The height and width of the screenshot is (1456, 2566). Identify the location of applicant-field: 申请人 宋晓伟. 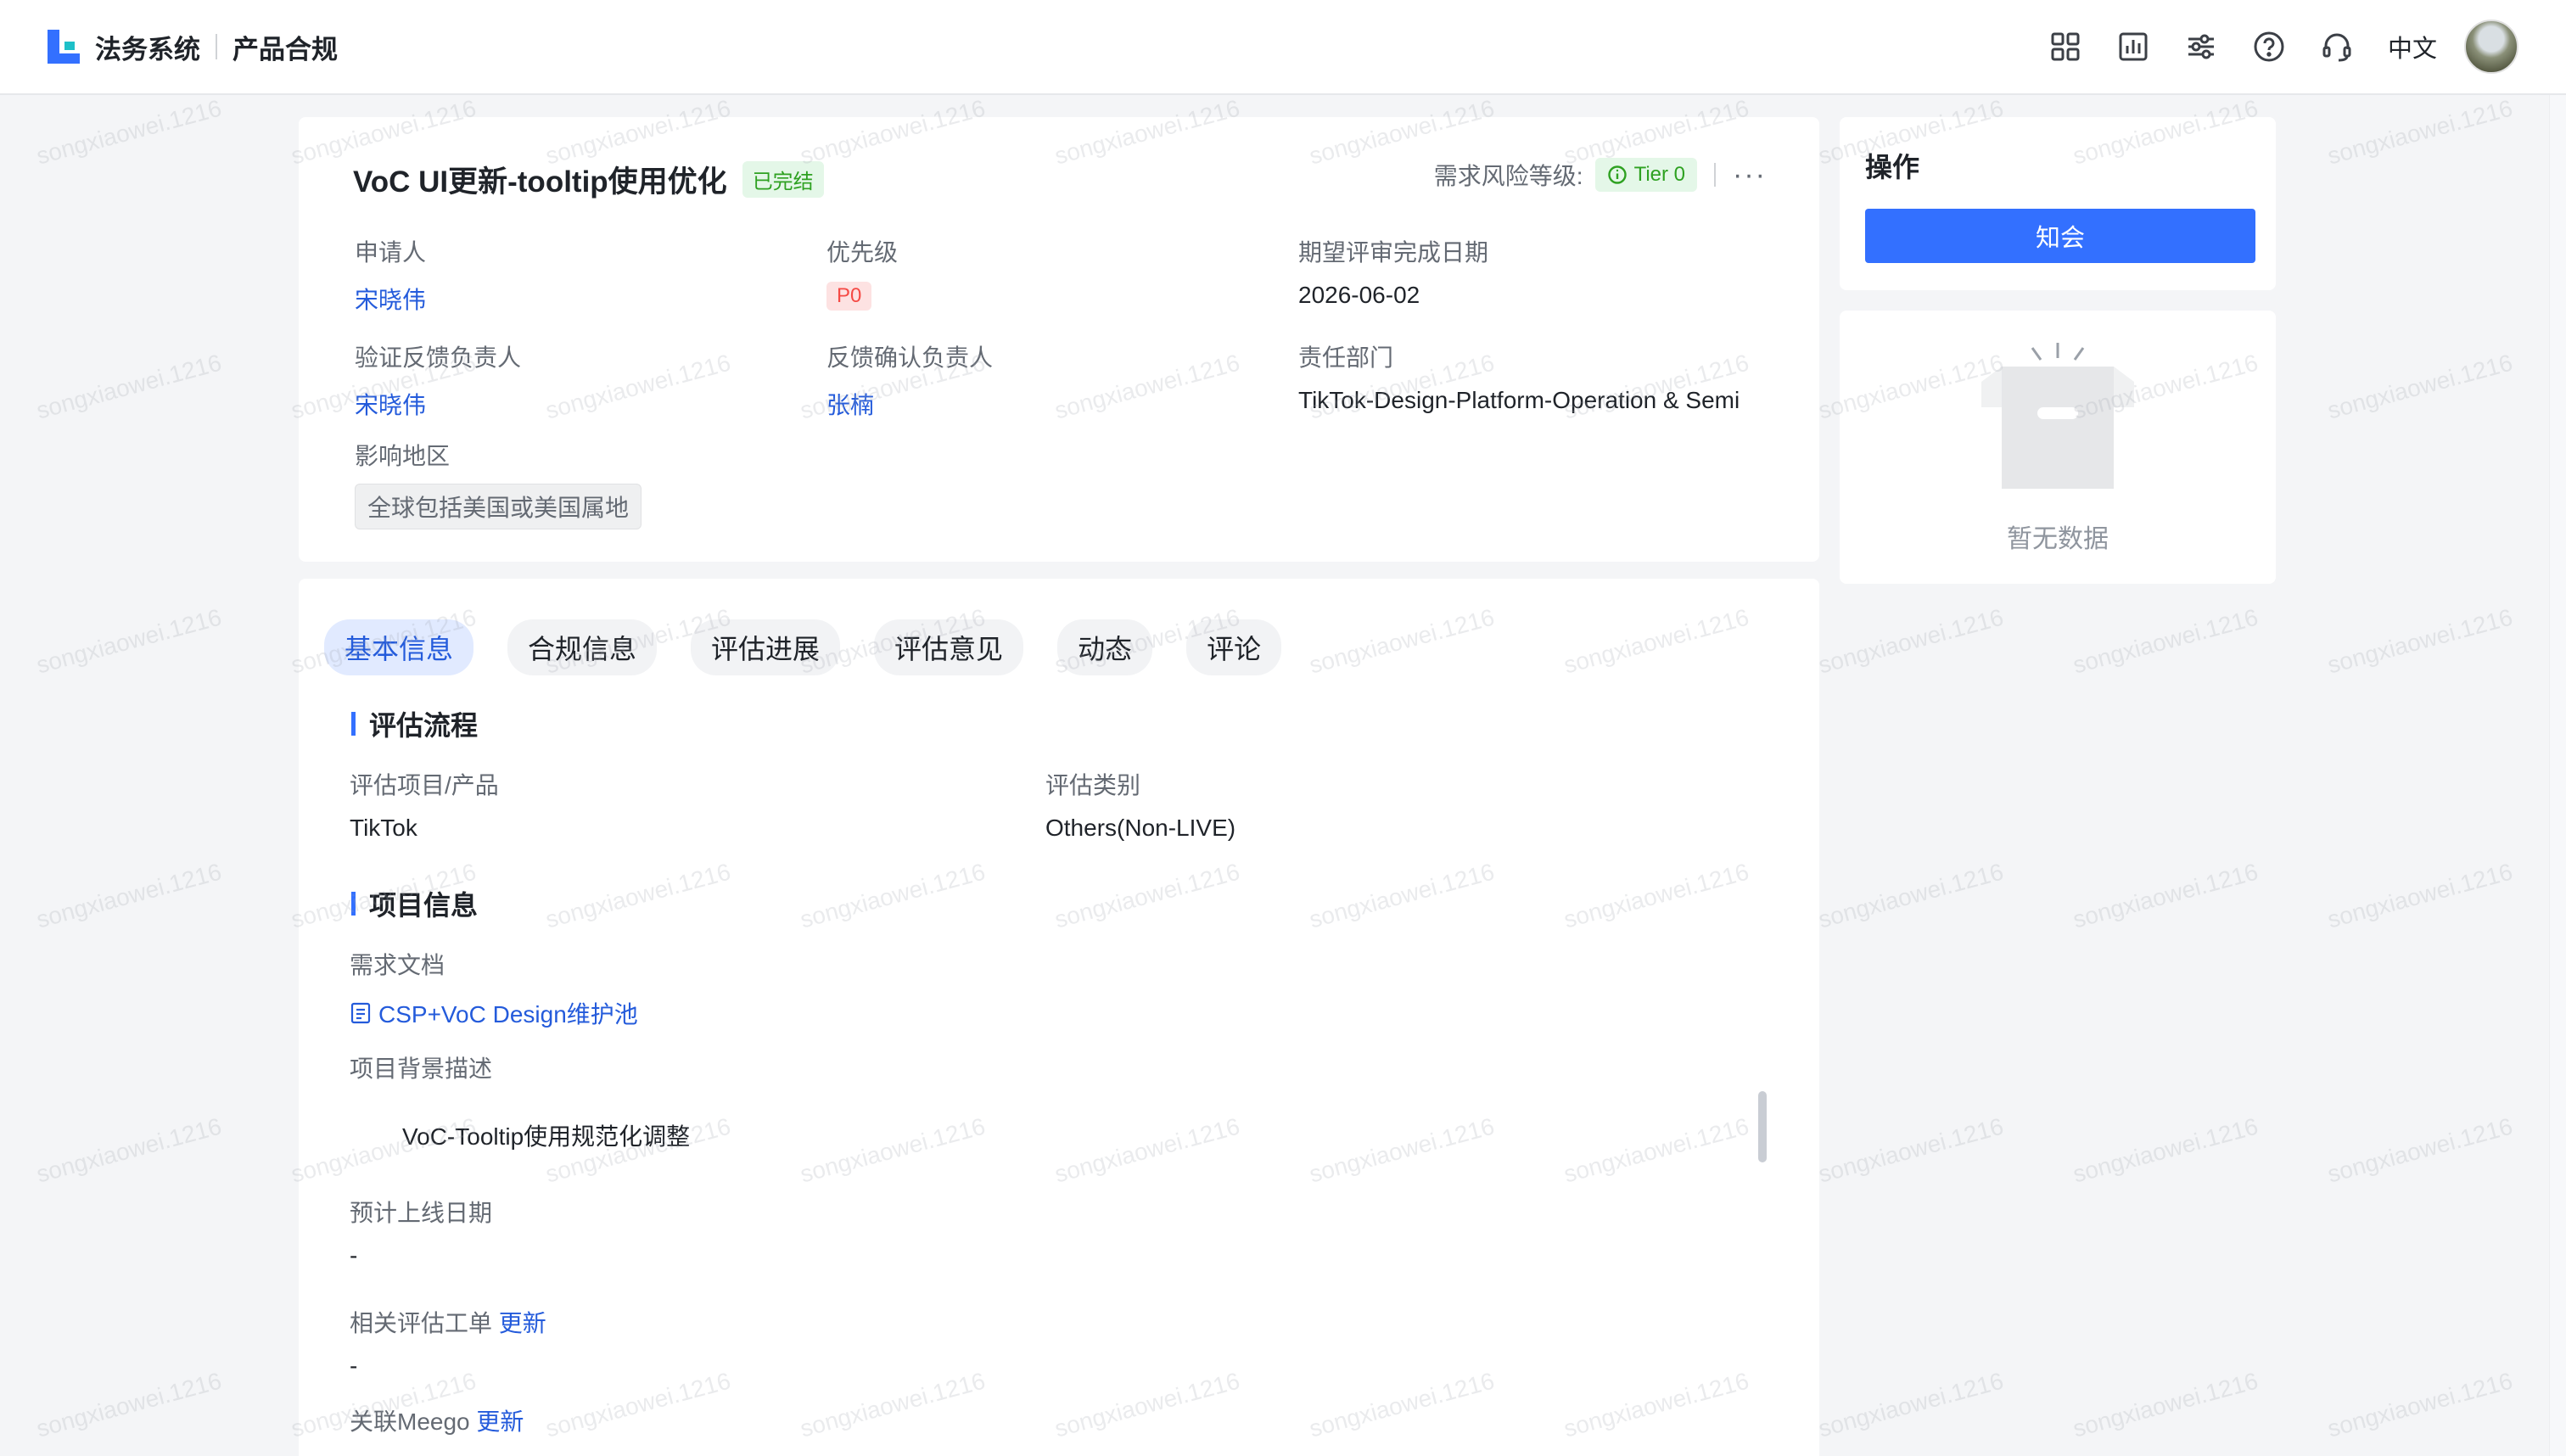
(390, 275).